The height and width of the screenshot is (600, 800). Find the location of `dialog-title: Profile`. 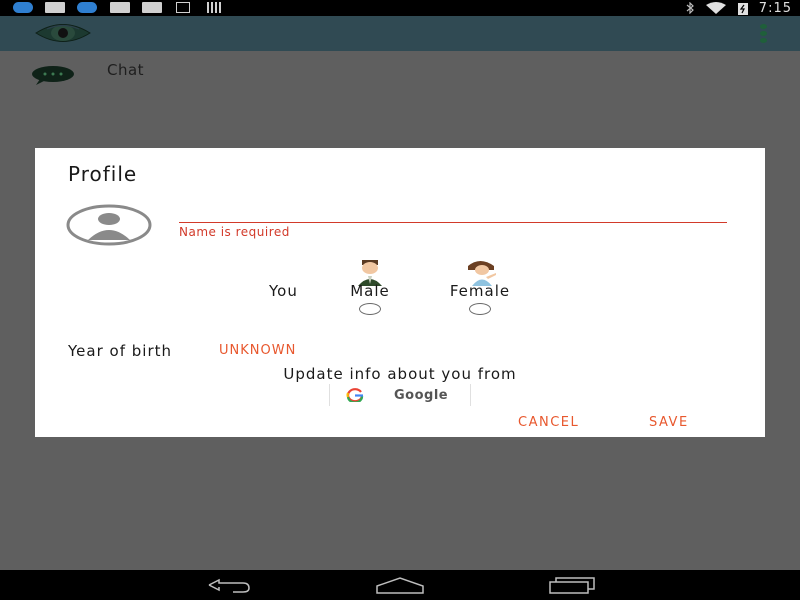

dialog-title: Profile is located at coordinates (103, 174).